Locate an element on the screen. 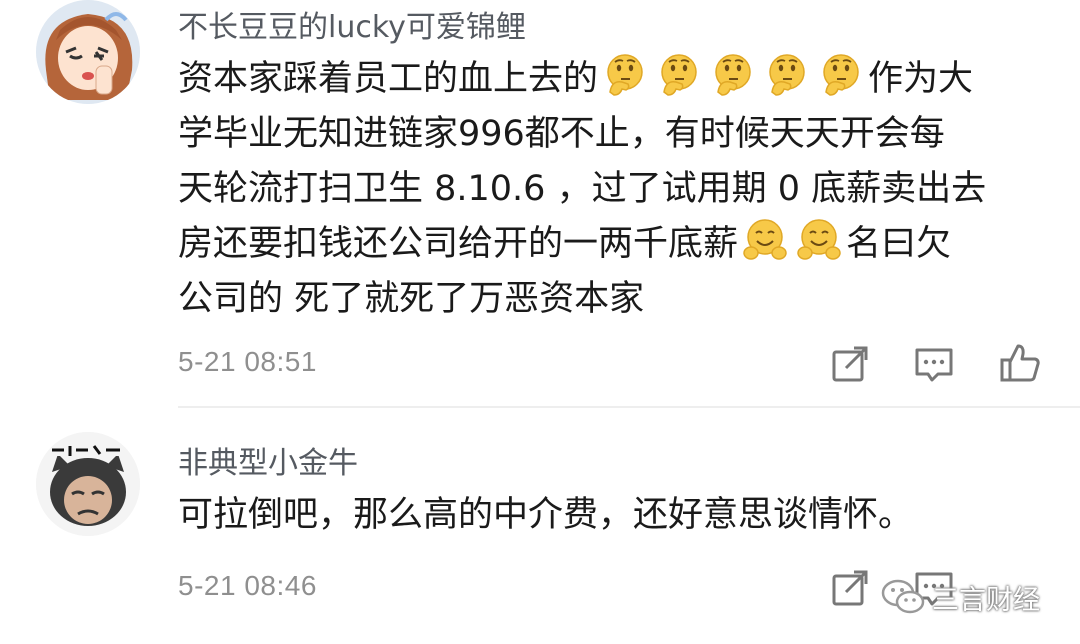 Image resolution: width=1080 pixels, height=644 pixels. comment-line: 公司的 死了就死了万恶资本家 is located at coordinates (411, 299).